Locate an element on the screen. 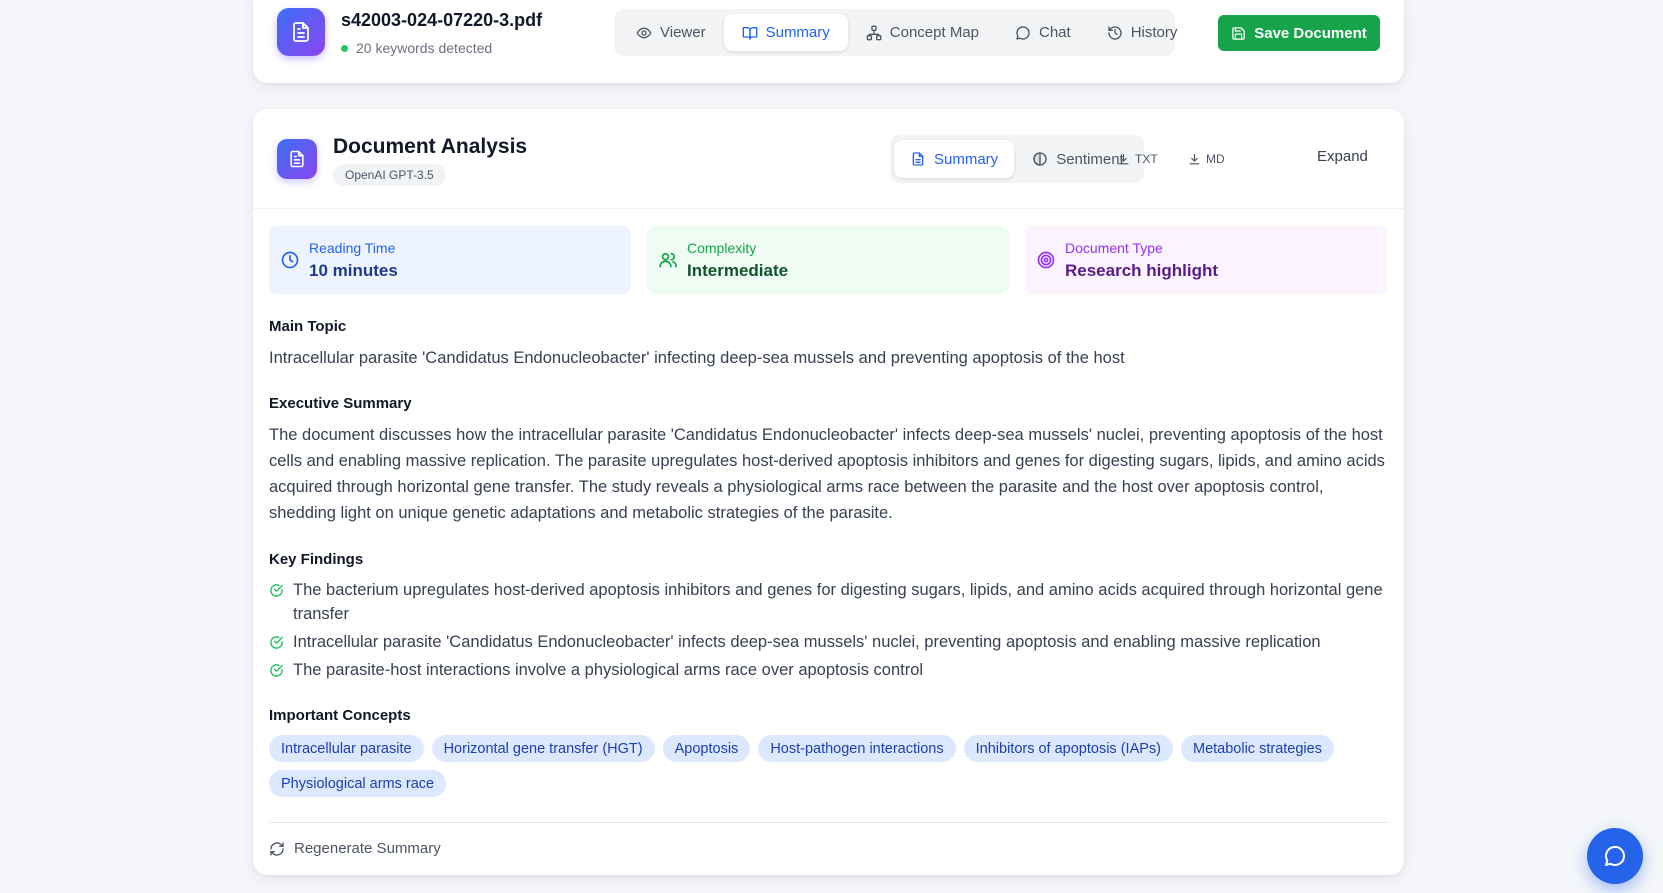 Image resolution: width=1663 pixels, height=893 pixels. tab-chat: Chat is located at coordinates (1043, 32).